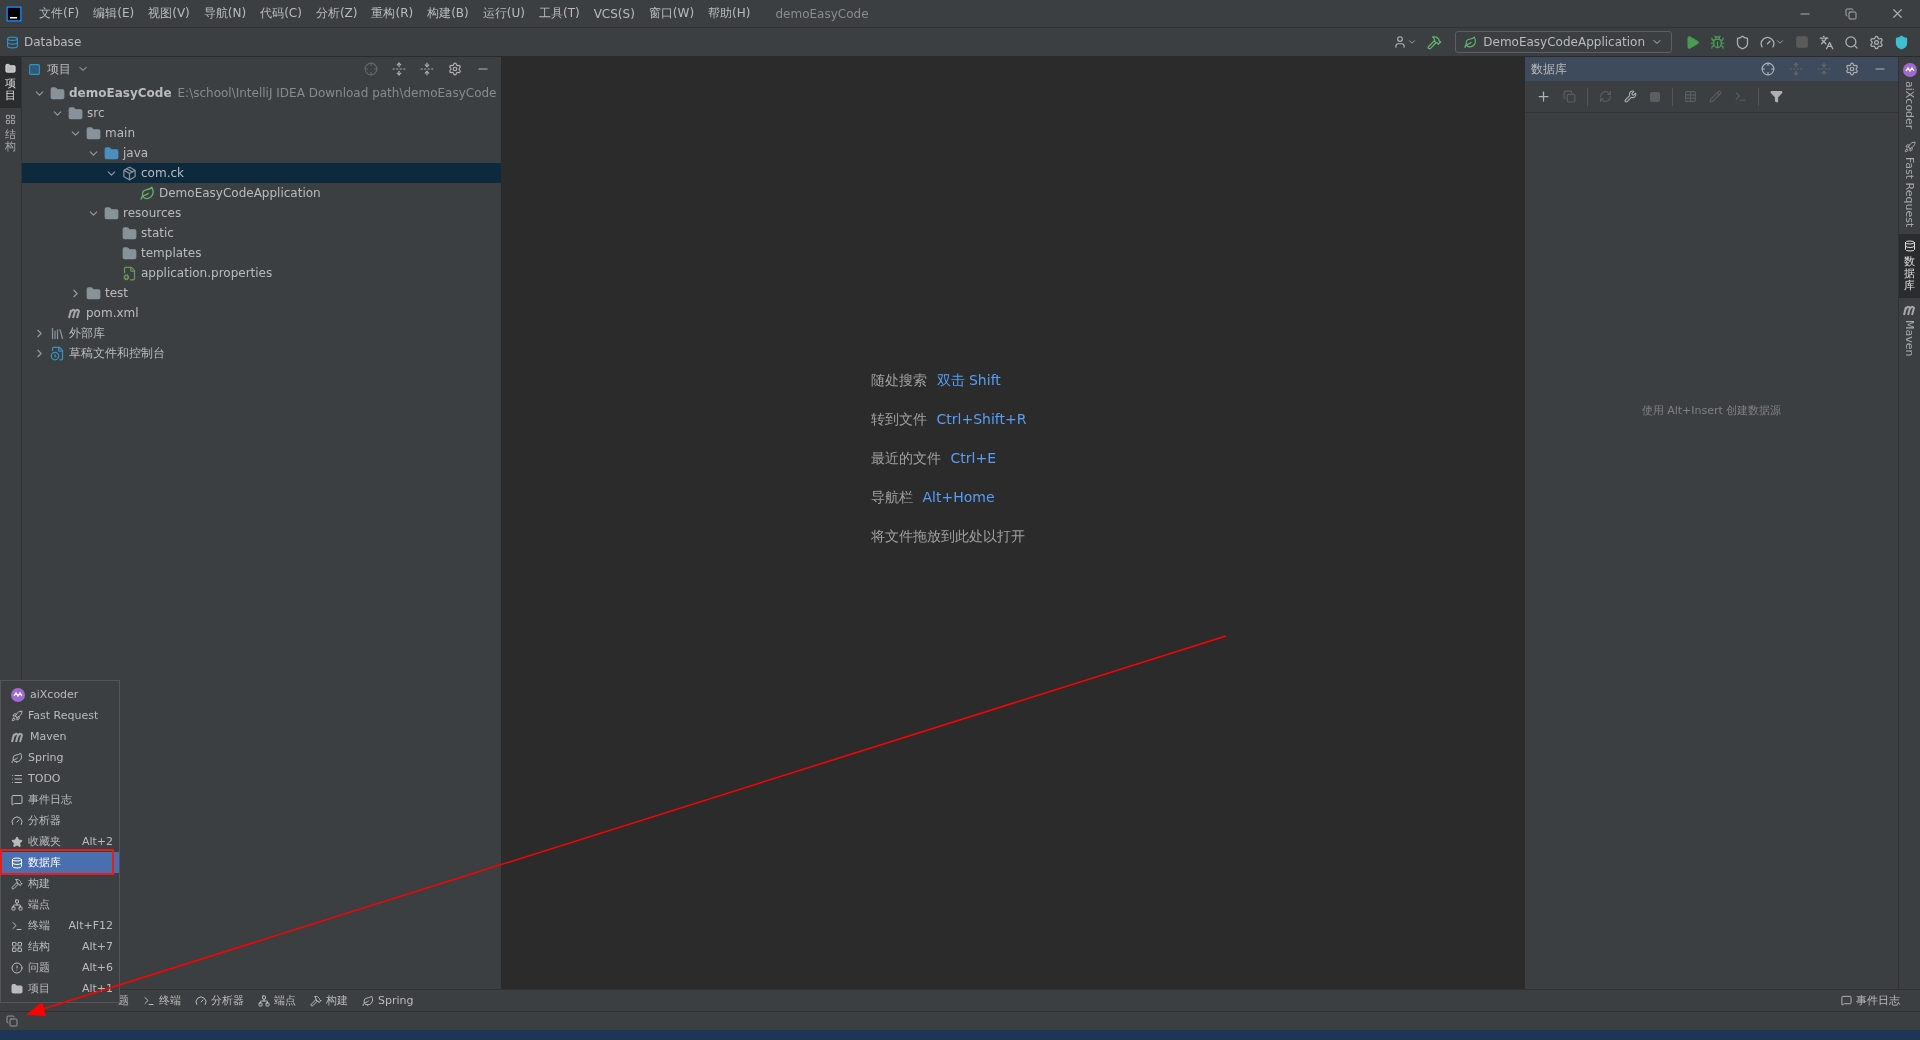 This screenshot has height=1040, width=1920. Describe the element at coordinates (1909, 184) in the screenshot. I see `tool-window-tab: Fast Request` at that location.